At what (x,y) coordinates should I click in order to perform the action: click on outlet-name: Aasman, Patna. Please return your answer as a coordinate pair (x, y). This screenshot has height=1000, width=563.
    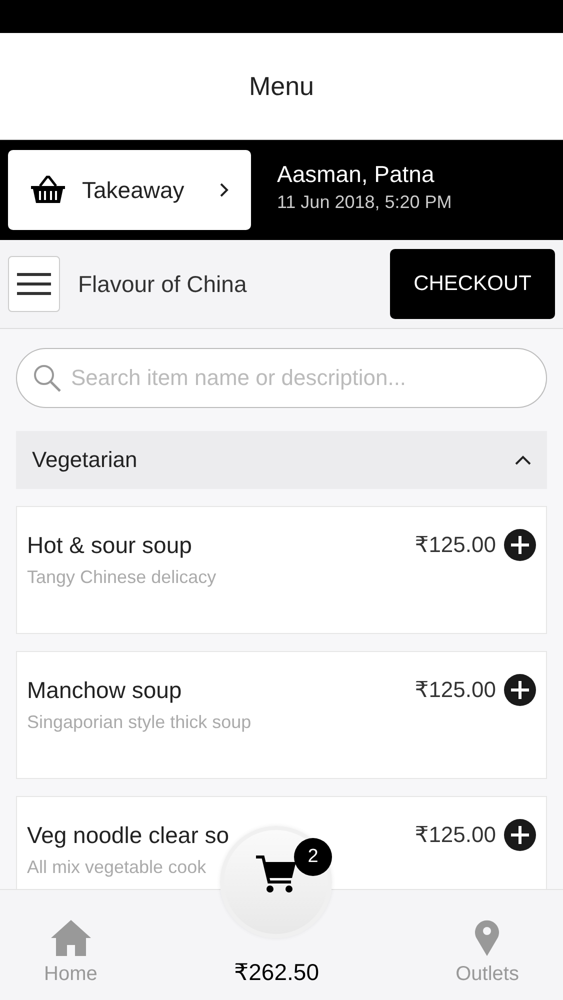
    Looking at the image, I should click on (356, 174).